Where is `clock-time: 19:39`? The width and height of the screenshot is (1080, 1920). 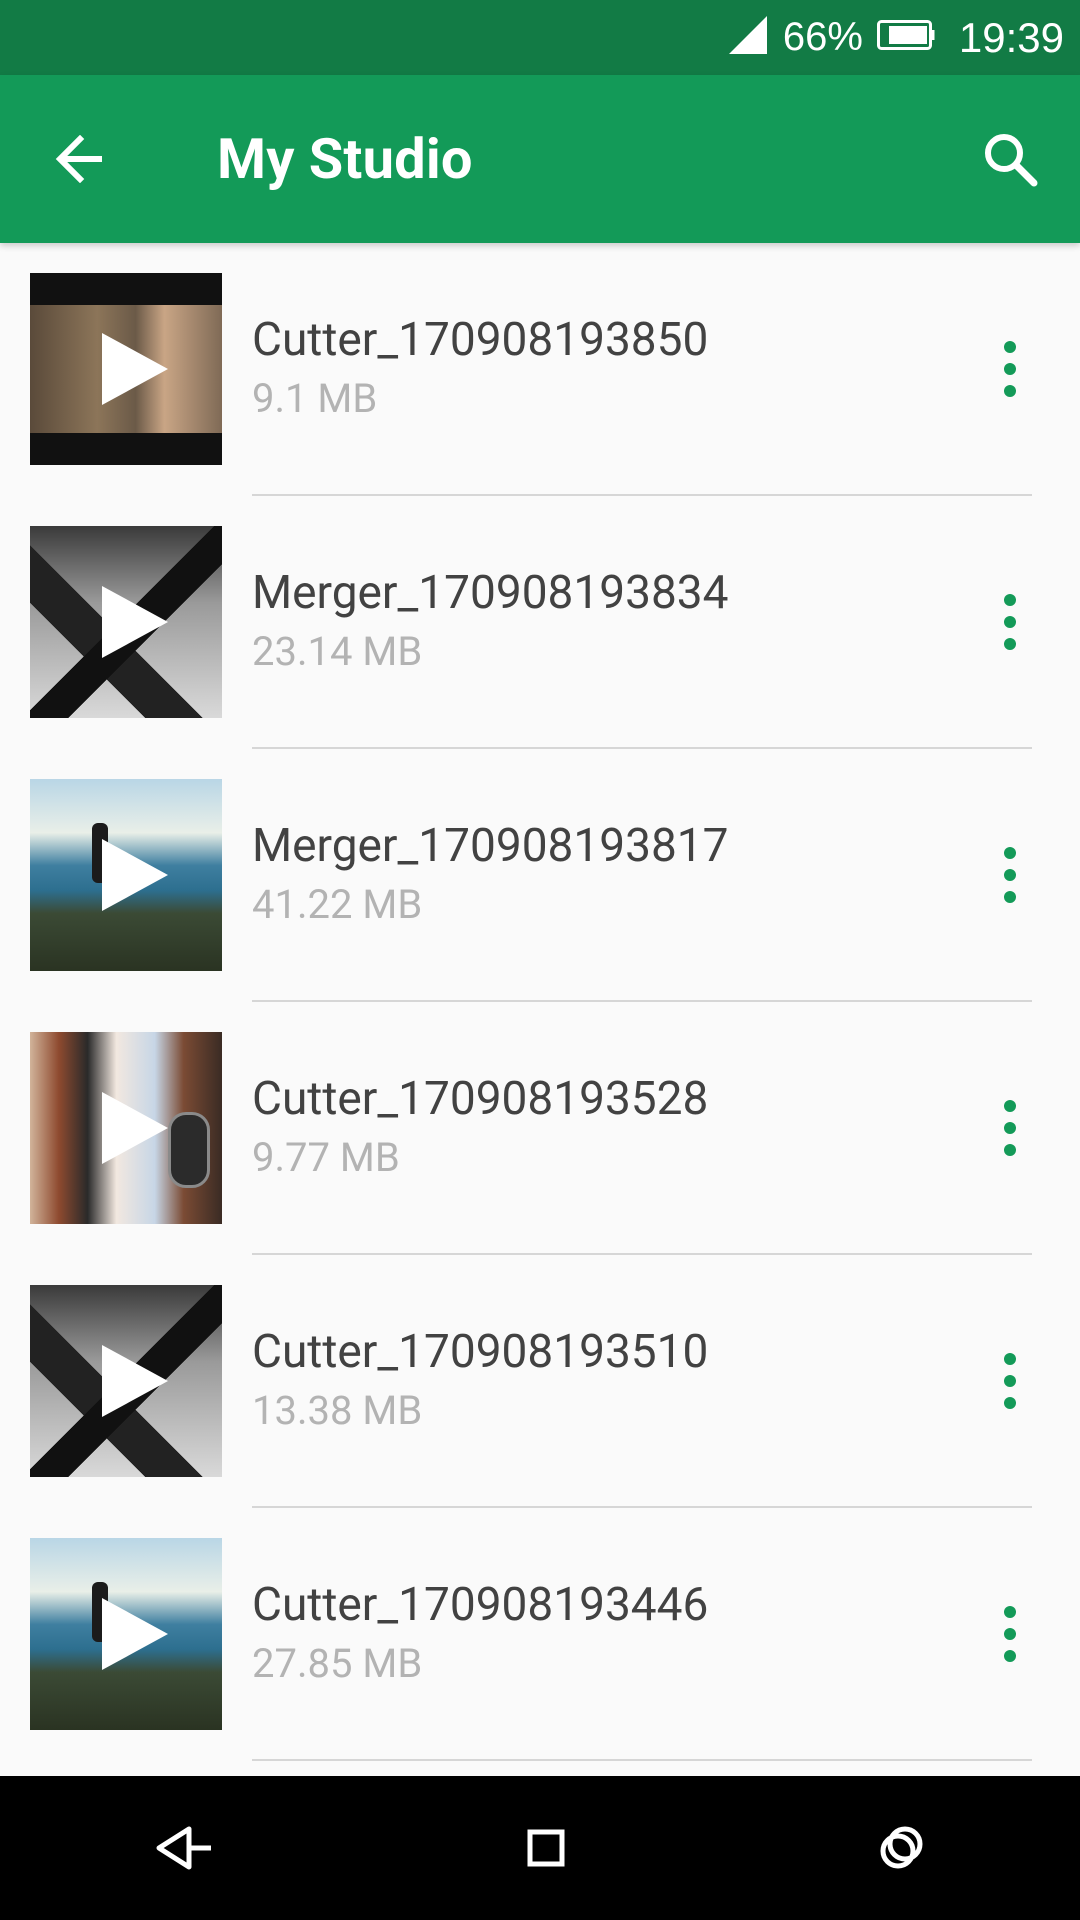 clock-time: 19:39 is located at coordinates (1011, 37).